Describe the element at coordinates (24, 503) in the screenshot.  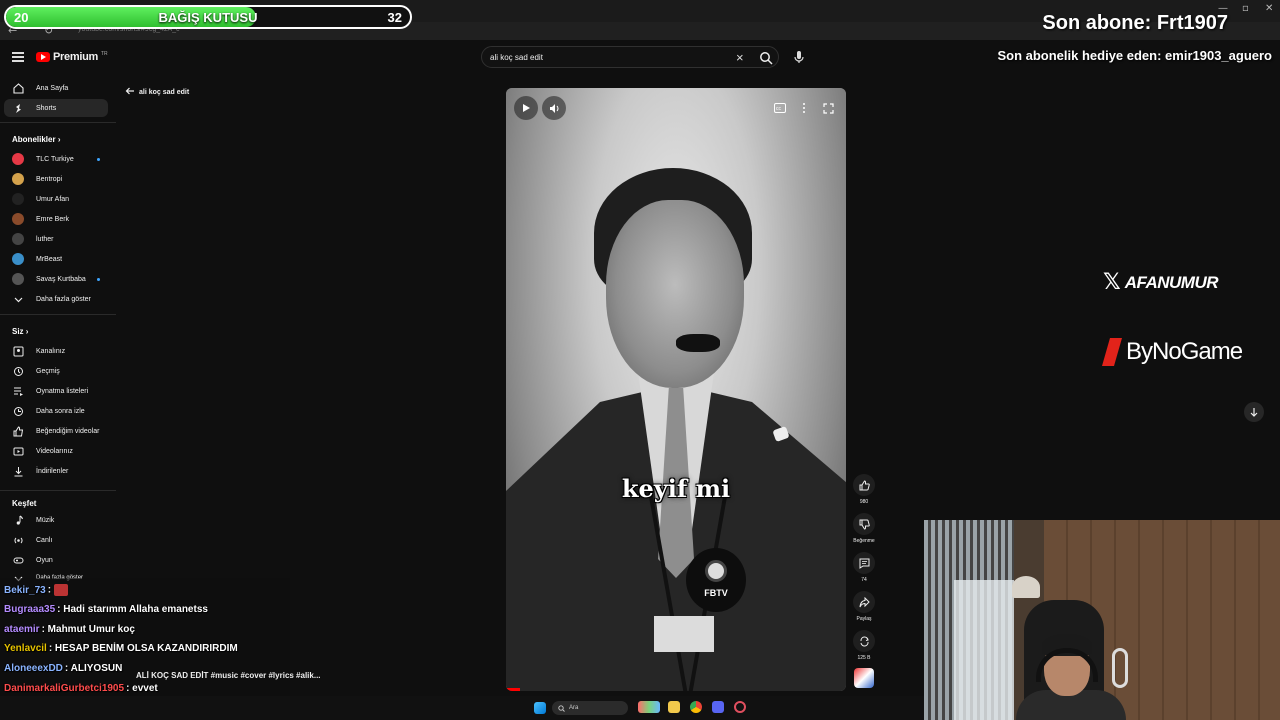
I see `explore-heading: Keşfet` at that location.